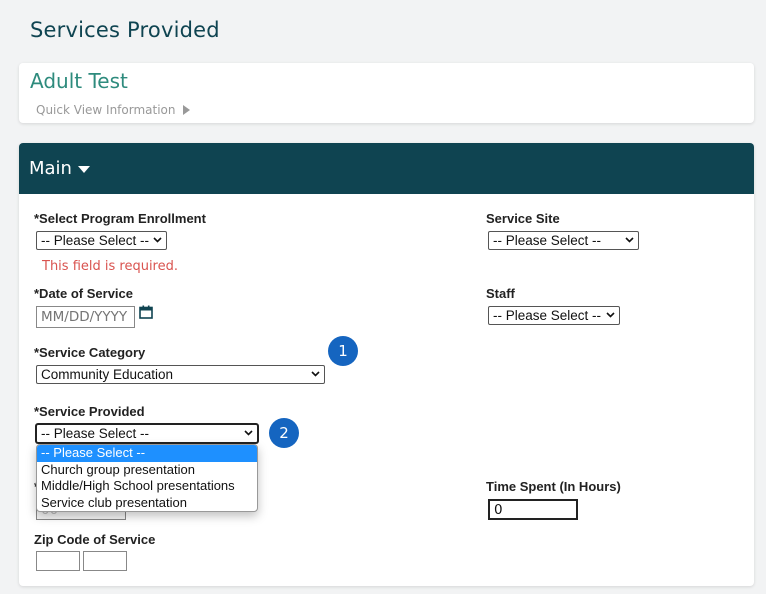 Image resolution: width=766 pixels, height=594 pixels. Describe the element at coordinates (90, 352) in the screenshot. I see `service-category-label: *Service Category` at that location.